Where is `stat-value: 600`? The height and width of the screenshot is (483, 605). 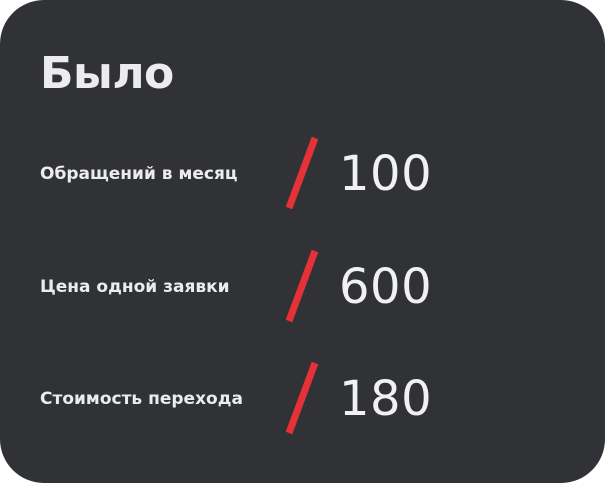
stat-value: 600 is located at coordinates (386, 287).